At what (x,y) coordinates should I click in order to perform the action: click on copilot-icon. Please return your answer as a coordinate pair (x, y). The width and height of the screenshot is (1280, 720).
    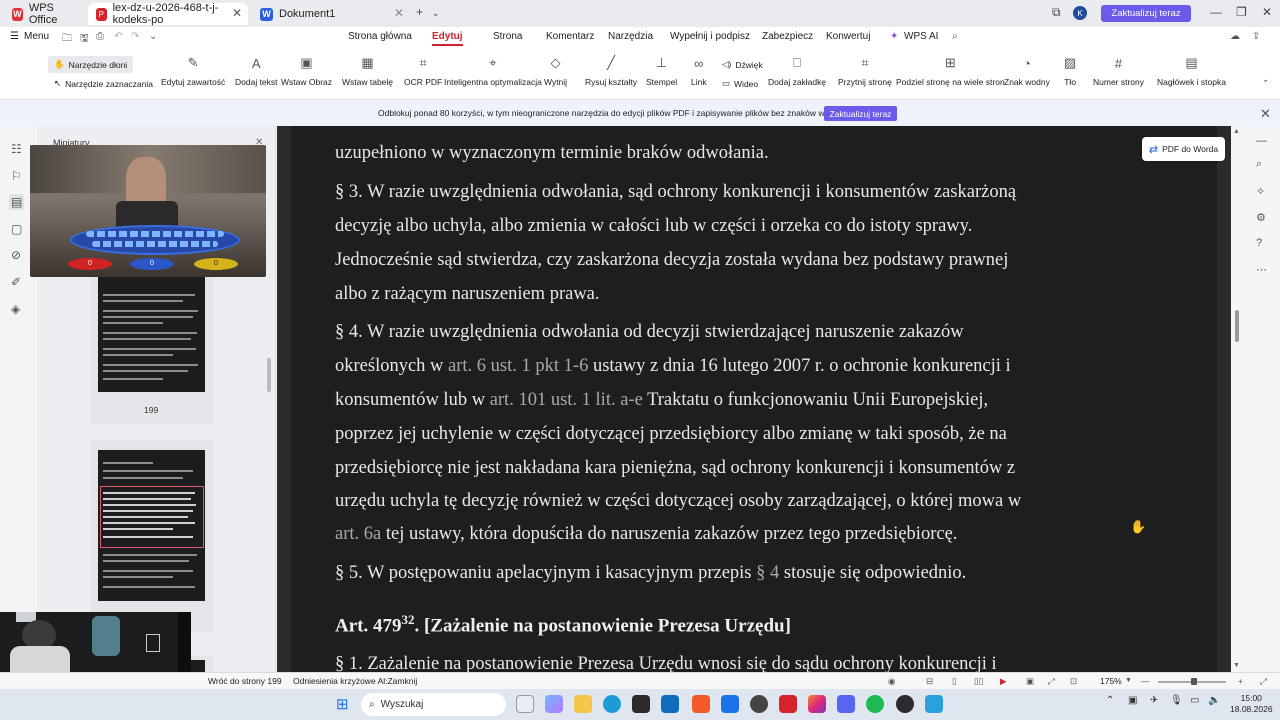
    Looking at the image, I should click on (554, 704).